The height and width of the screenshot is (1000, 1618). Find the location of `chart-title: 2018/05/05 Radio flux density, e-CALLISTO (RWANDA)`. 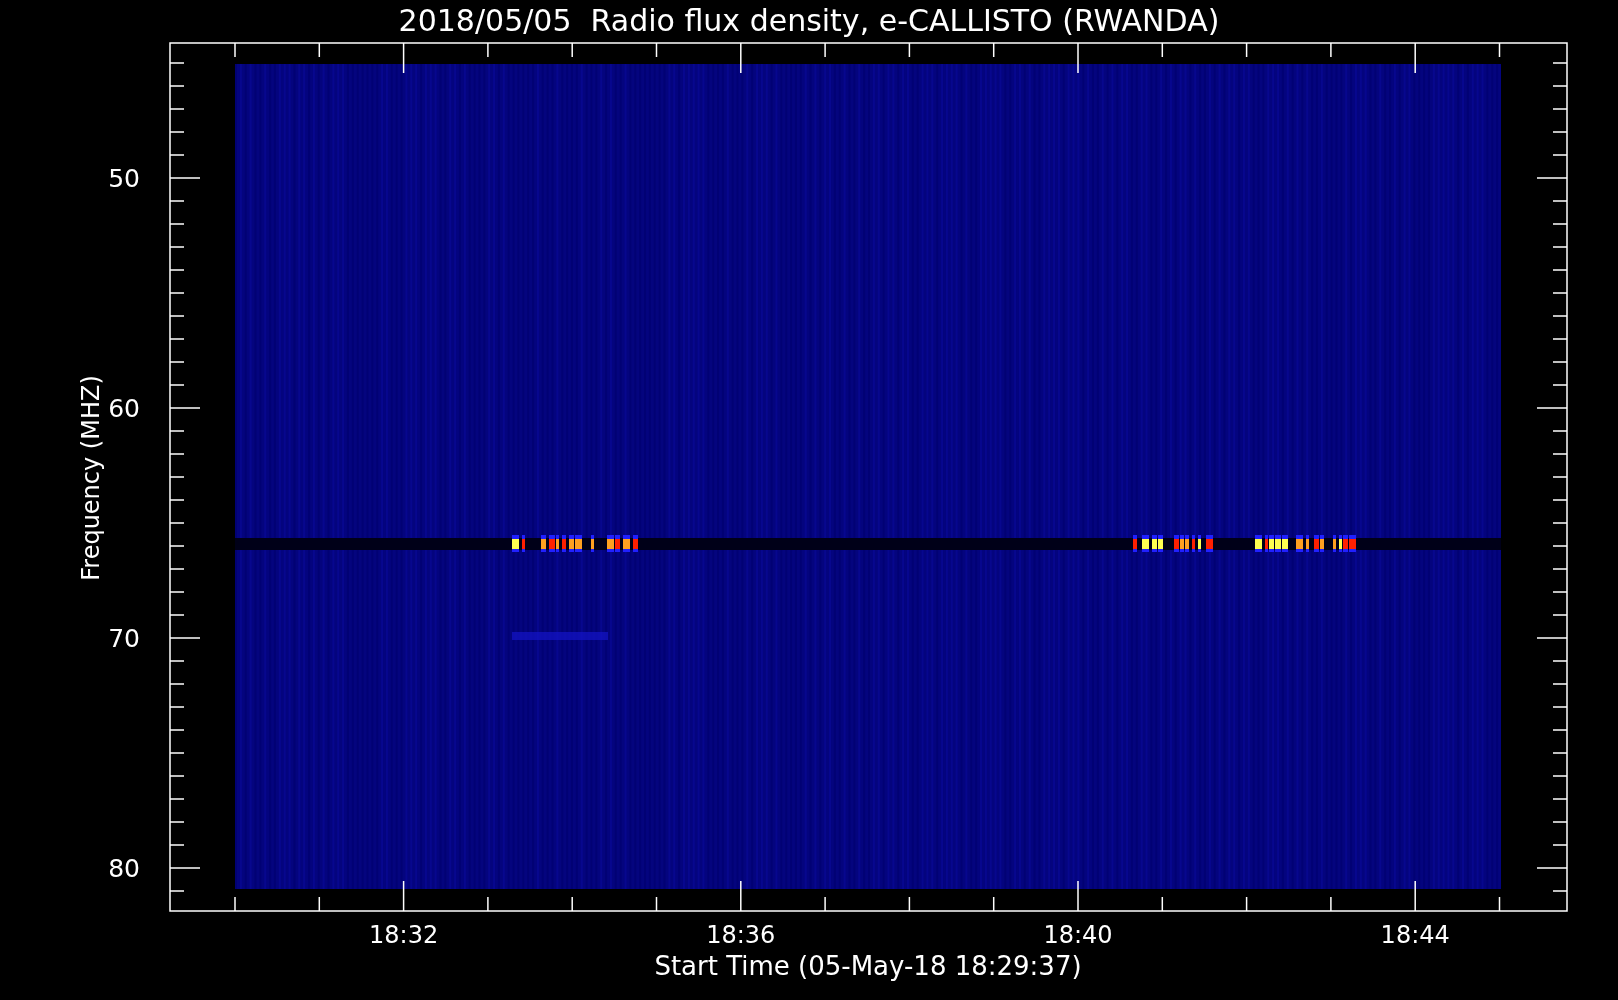

chart-title: 2018/05/05 Radio flux density, e-CALLISTO (RWANDA) is located at coordinates (809, 20).